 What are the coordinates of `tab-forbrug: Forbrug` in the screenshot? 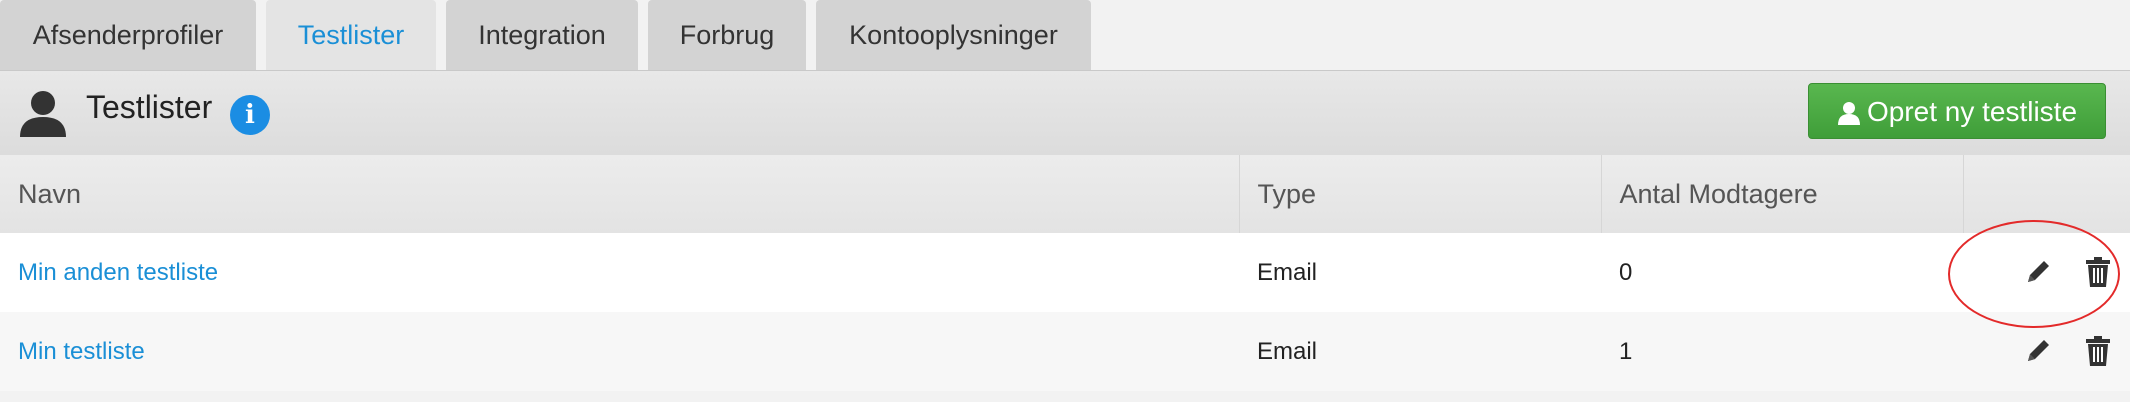 It's located at (727, 35).